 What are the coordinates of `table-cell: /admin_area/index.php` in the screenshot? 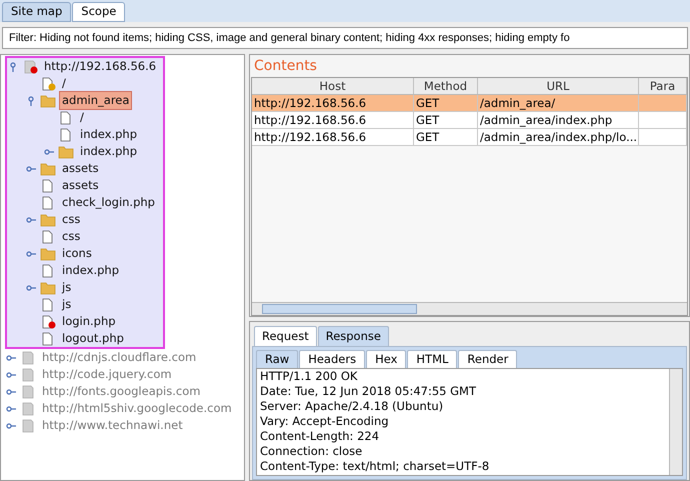 It's located at (546, 120).